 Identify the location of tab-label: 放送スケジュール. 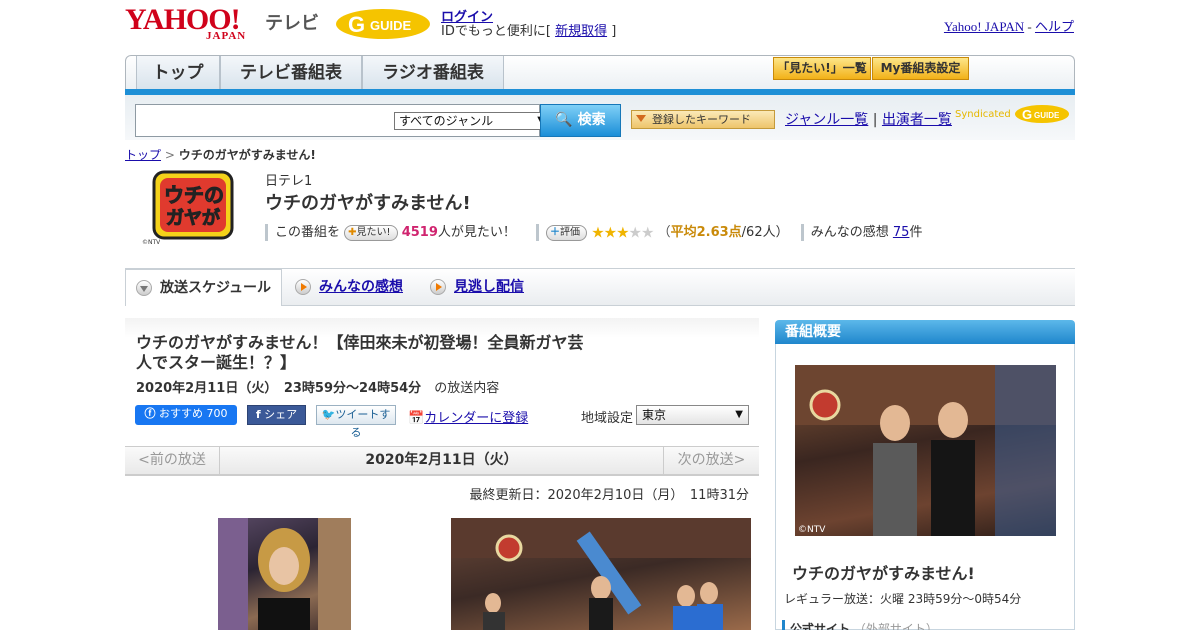
(216, 288).